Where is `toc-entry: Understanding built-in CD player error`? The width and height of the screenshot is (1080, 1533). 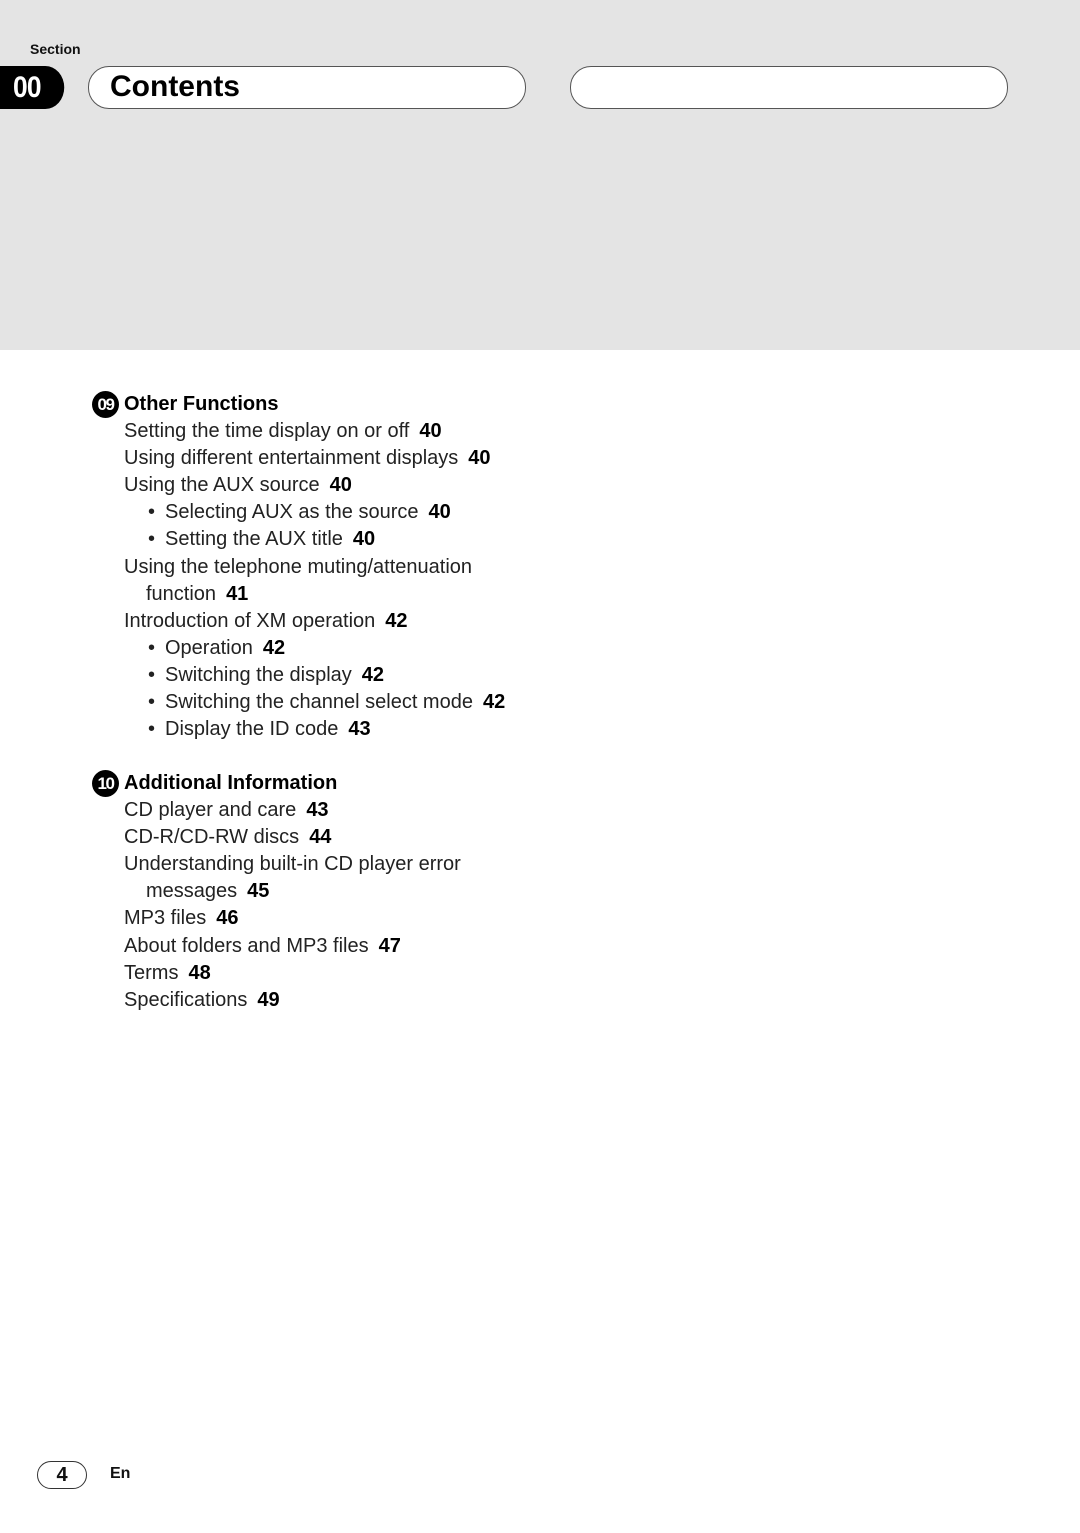 toc-entry: Understanding built-in CD player error is located at coordinates (292, 864).